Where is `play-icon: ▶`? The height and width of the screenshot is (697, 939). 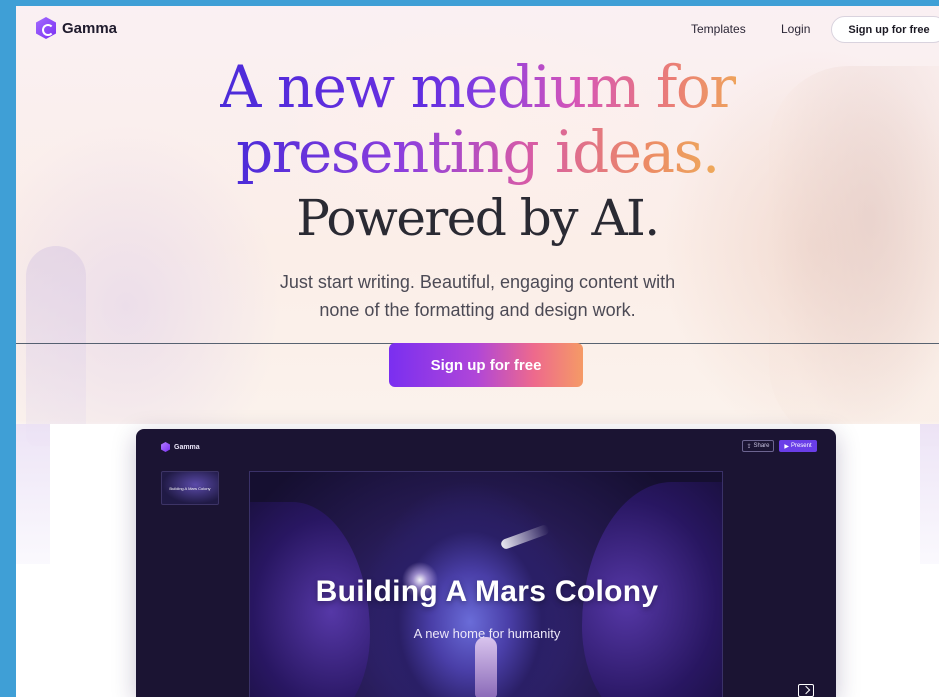
play-icon: ▶ is located at coordinates (786, 446).